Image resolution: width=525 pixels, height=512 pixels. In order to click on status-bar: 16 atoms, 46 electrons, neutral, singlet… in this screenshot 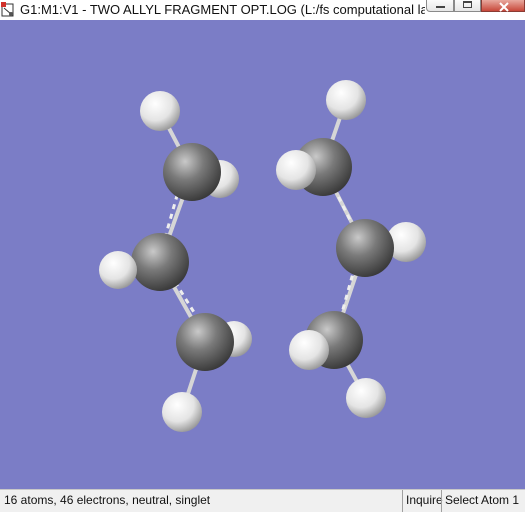, I will do `click(262, 500)`.